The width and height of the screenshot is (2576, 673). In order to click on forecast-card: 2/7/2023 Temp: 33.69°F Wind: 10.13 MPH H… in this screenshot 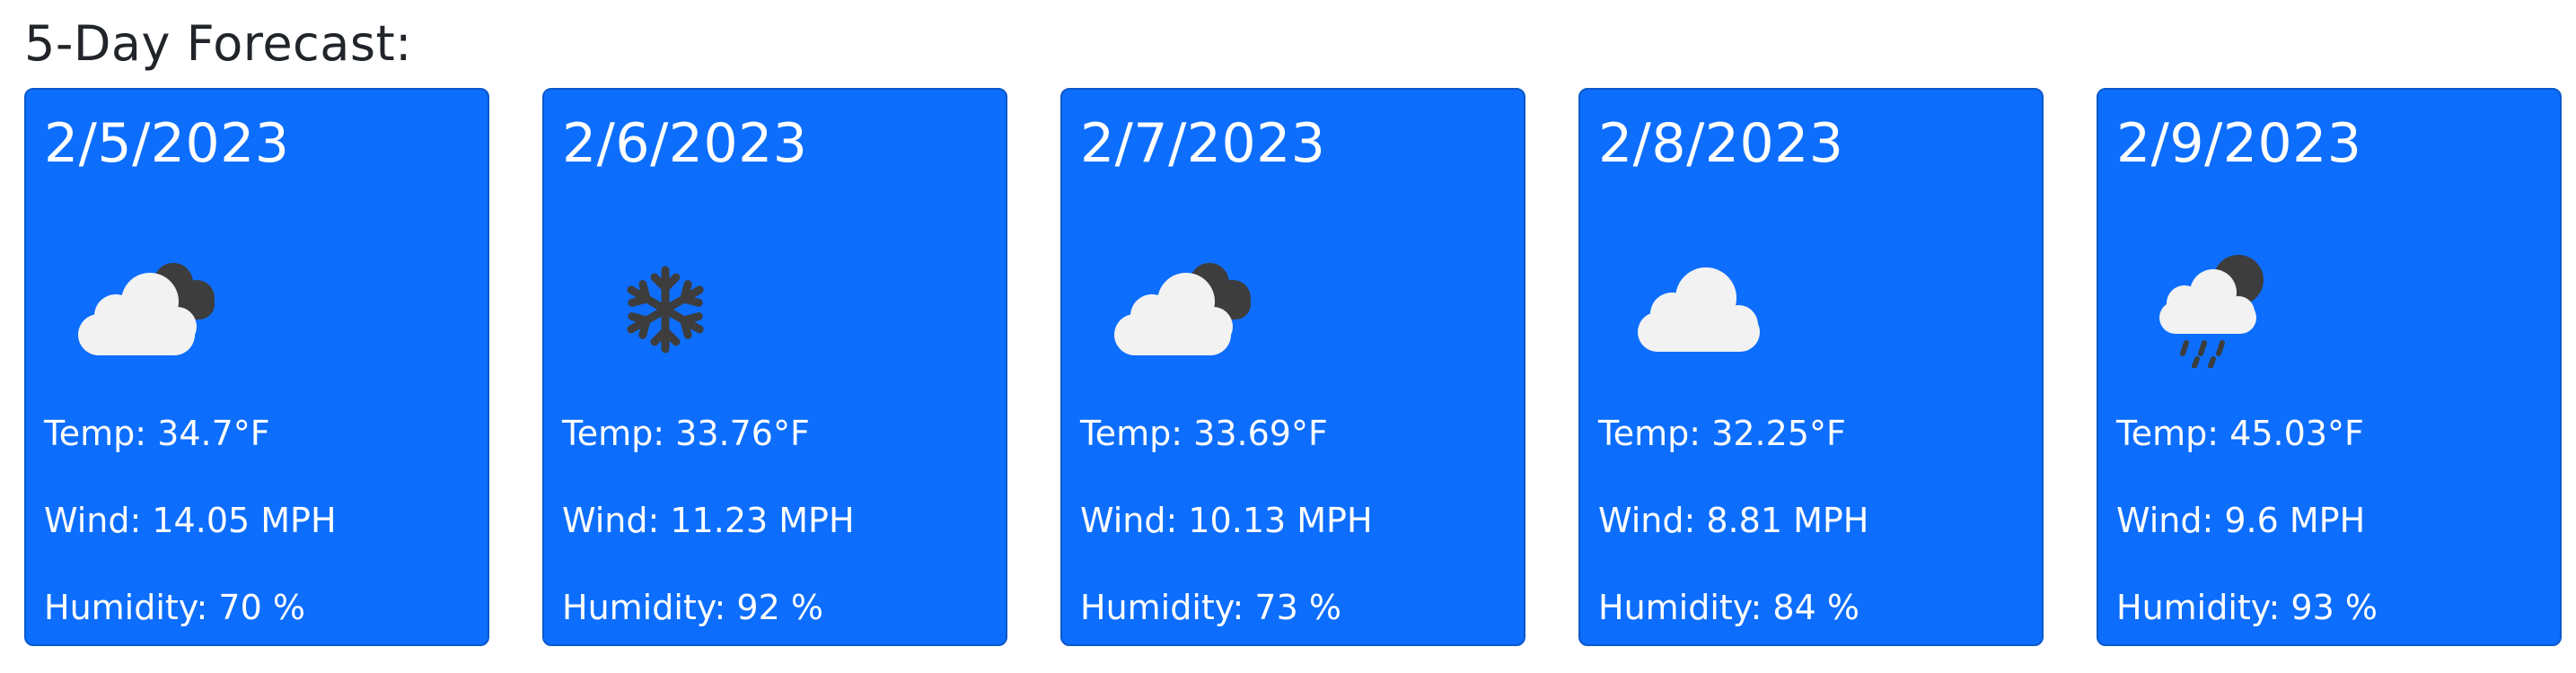, I will do `click(1292, 367)`.